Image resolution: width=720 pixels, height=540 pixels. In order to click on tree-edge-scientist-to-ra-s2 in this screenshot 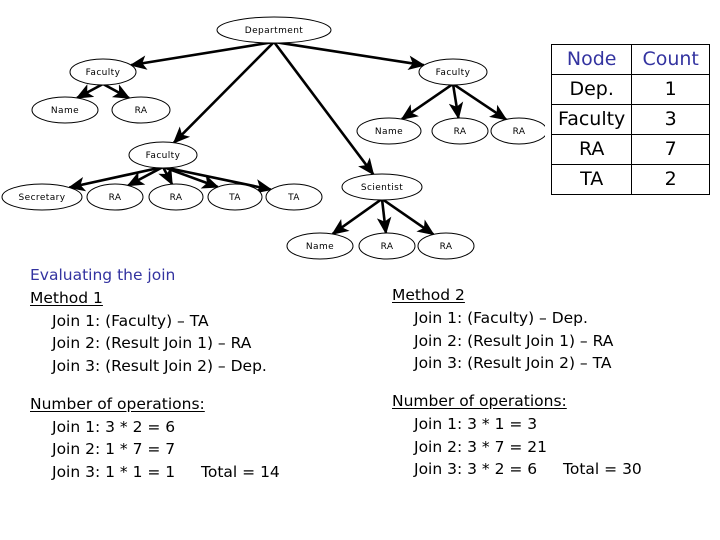, I will do `click(408, 216)`.